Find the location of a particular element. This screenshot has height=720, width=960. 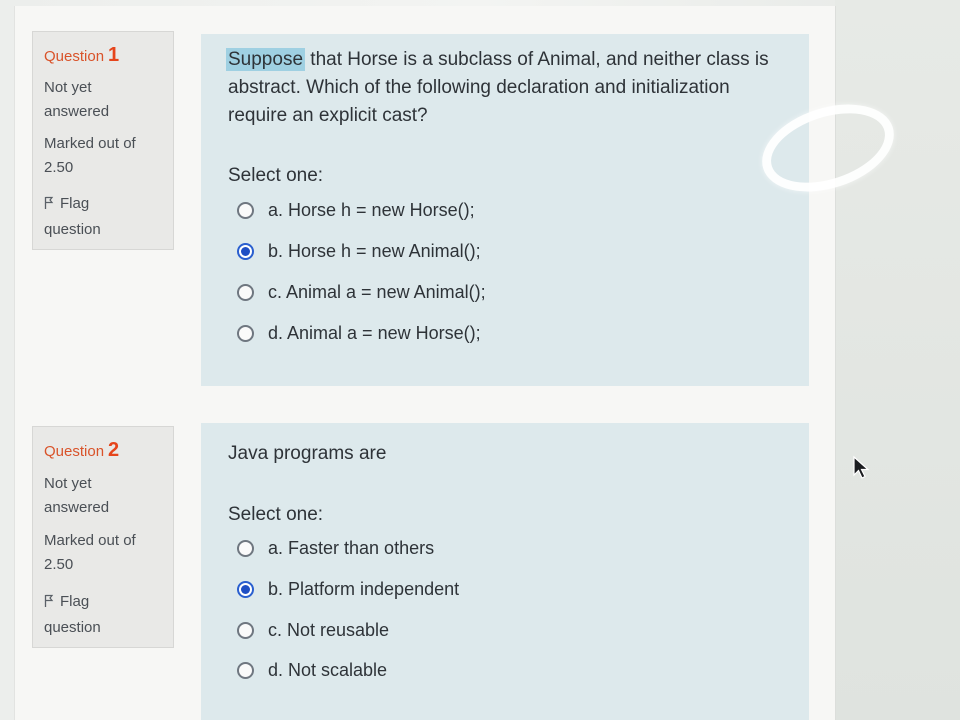

question-number: 2 is located at coordinates (114, 450).